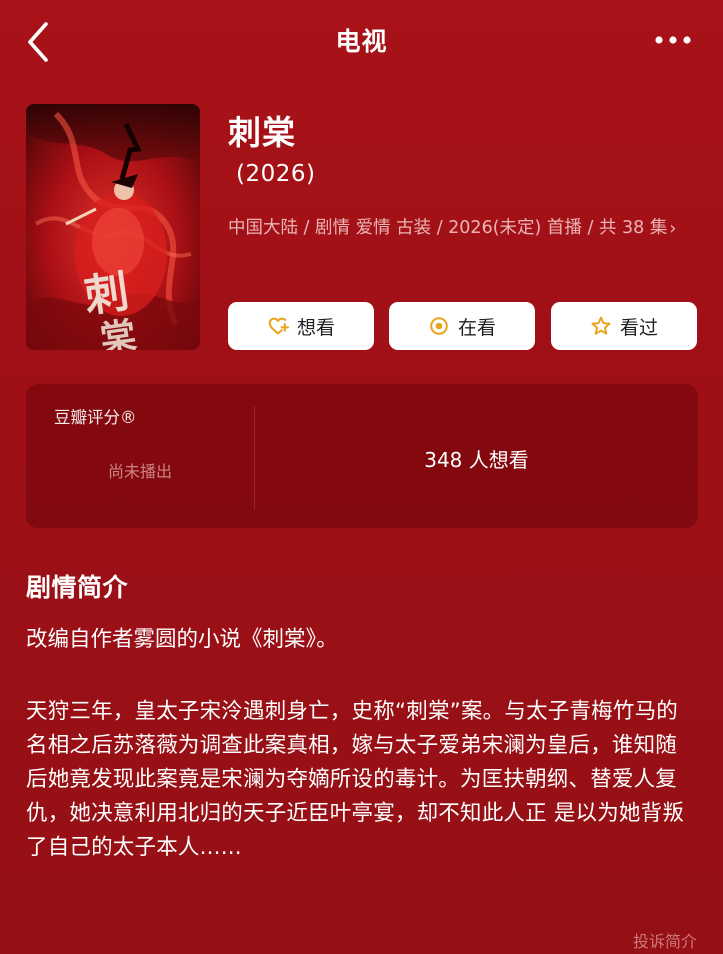 The width and height of the screenshot is (723, 954). Describe the element at coordinates (315, 327) in the screenshot. I see `want-to-watch-label: 想看` at that location.